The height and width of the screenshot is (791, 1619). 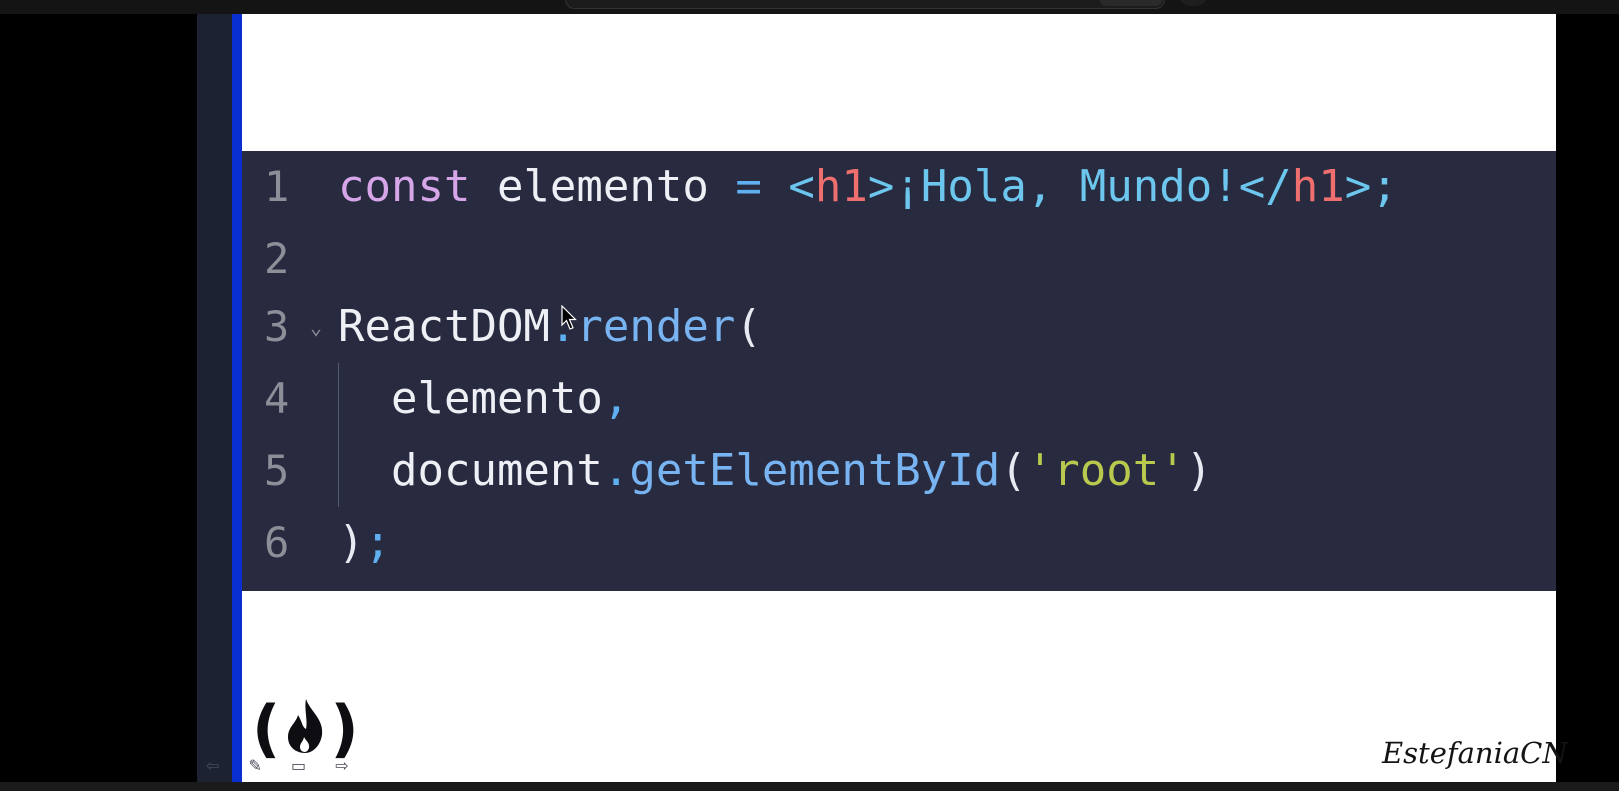 What do you see at coordinates (656, 326) in the screenshot?
I see `code-token: render` at bounding box center [656, 326].